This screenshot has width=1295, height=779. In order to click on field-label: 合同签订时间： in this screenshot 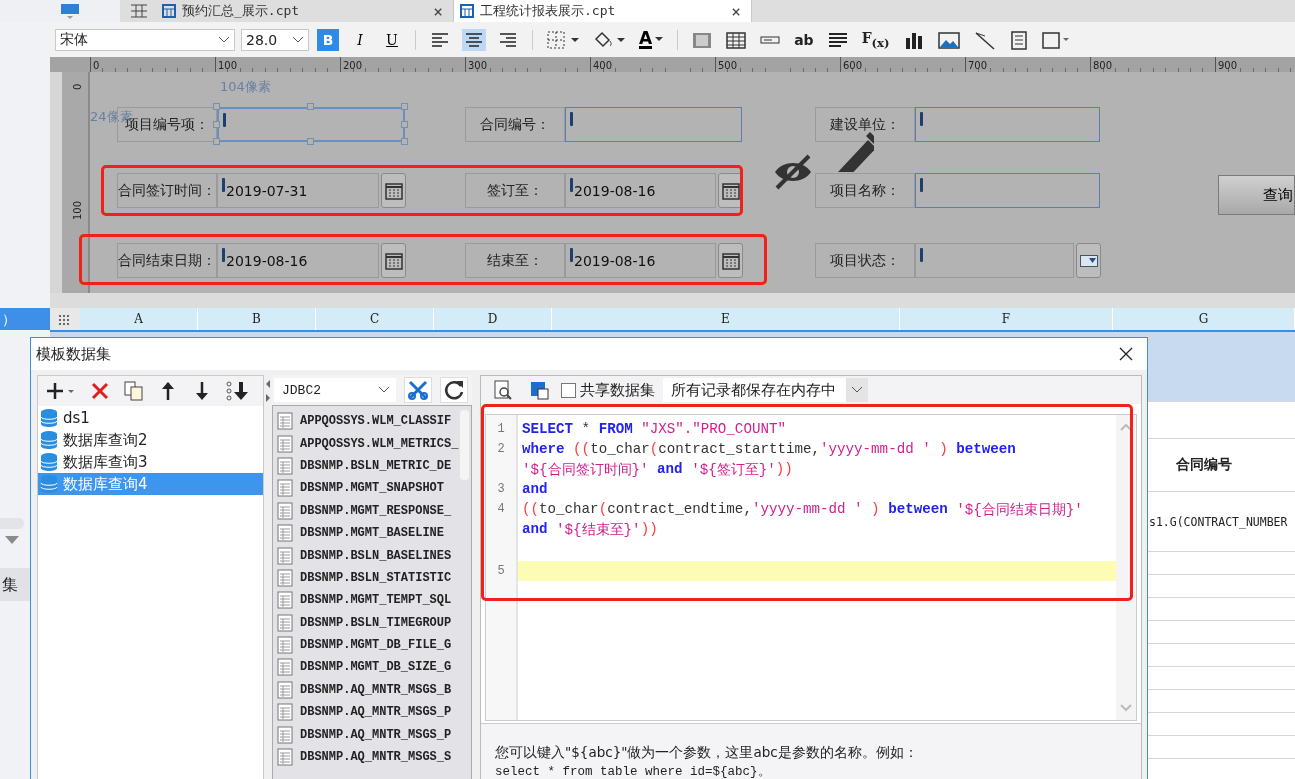, I will do `click(167, 190)`.